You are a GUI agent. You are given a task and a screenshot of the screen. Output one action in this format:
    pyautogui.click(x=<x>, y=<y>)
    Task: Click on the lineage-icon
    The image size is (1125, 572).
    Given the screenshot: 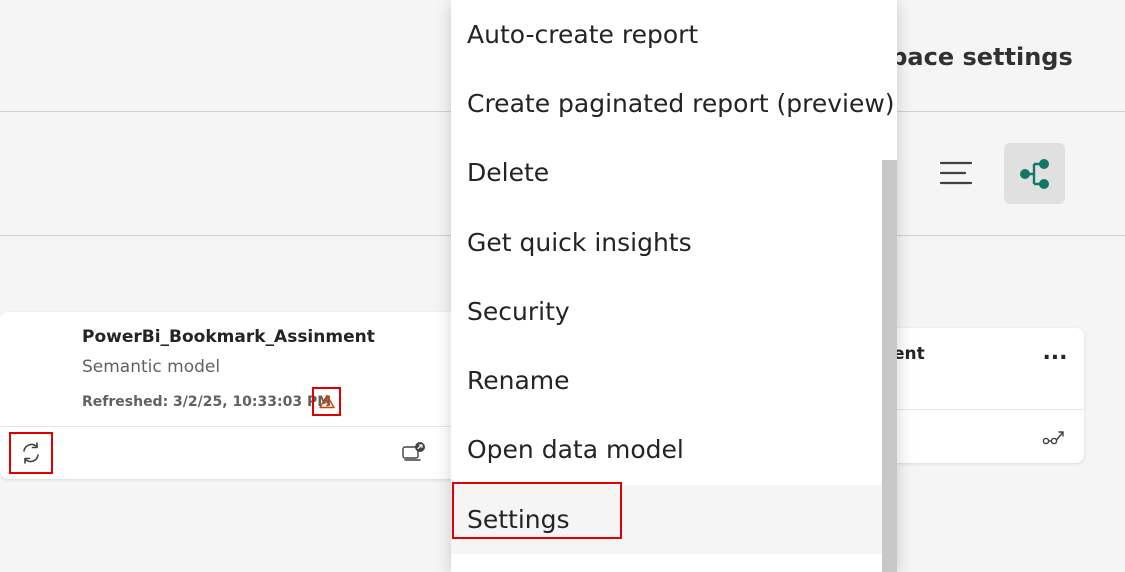 What is the action you would take?
    pyautogui.click(x=1053, y=438)
    